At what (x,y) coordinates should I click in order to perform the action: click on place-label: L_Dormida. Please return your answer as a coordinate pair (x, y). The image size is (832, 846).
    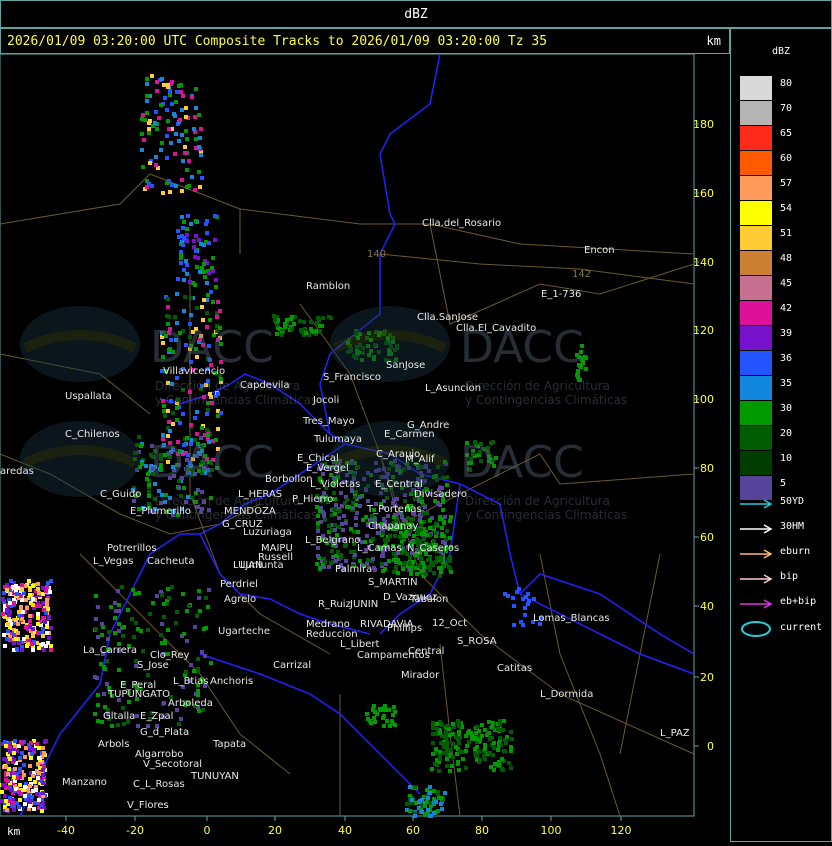
    Looking at the image, I should click on (566, 694).